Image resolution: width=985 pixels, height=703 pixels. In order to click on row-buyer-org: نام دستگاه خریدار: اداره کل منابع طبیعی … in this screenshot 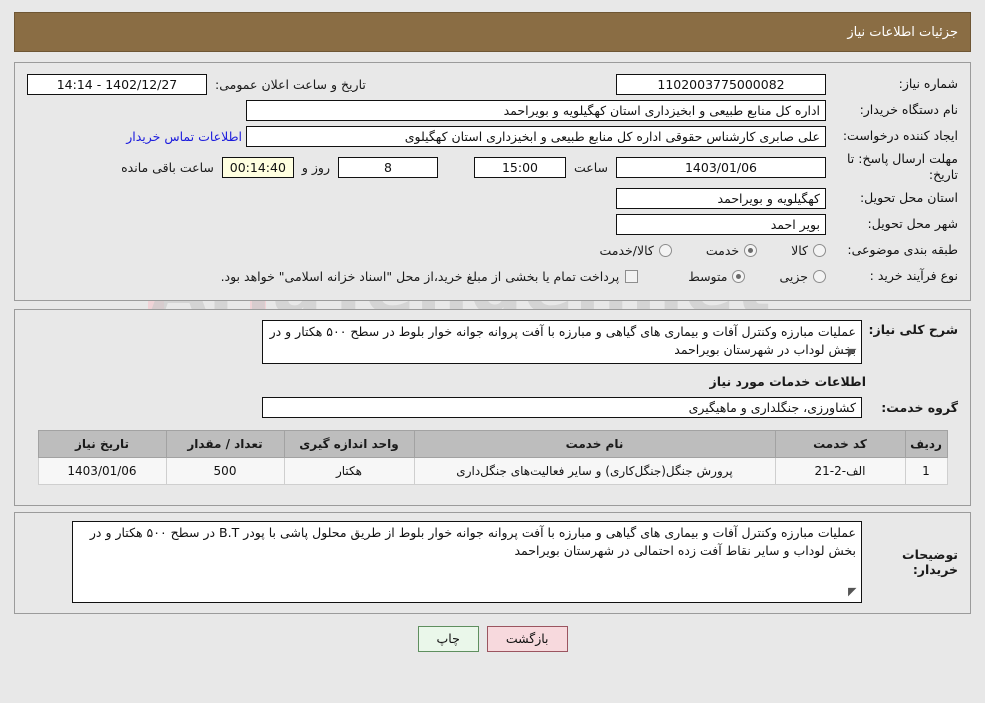, I will do `click(492, 110)`.